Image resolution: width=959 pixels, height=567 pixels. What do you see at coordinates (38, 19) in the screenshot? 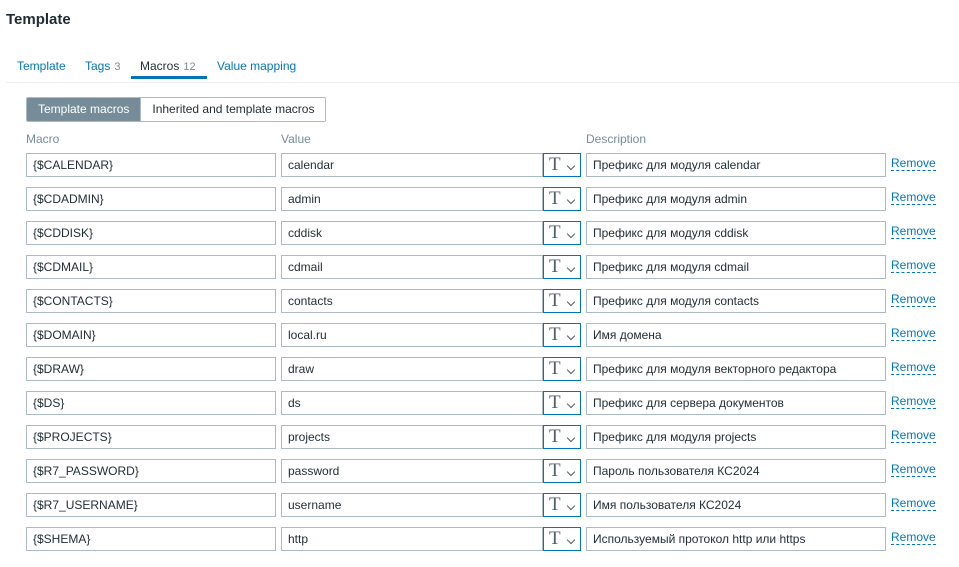
I see `page-title: Template` at bounding box center [38, 19].